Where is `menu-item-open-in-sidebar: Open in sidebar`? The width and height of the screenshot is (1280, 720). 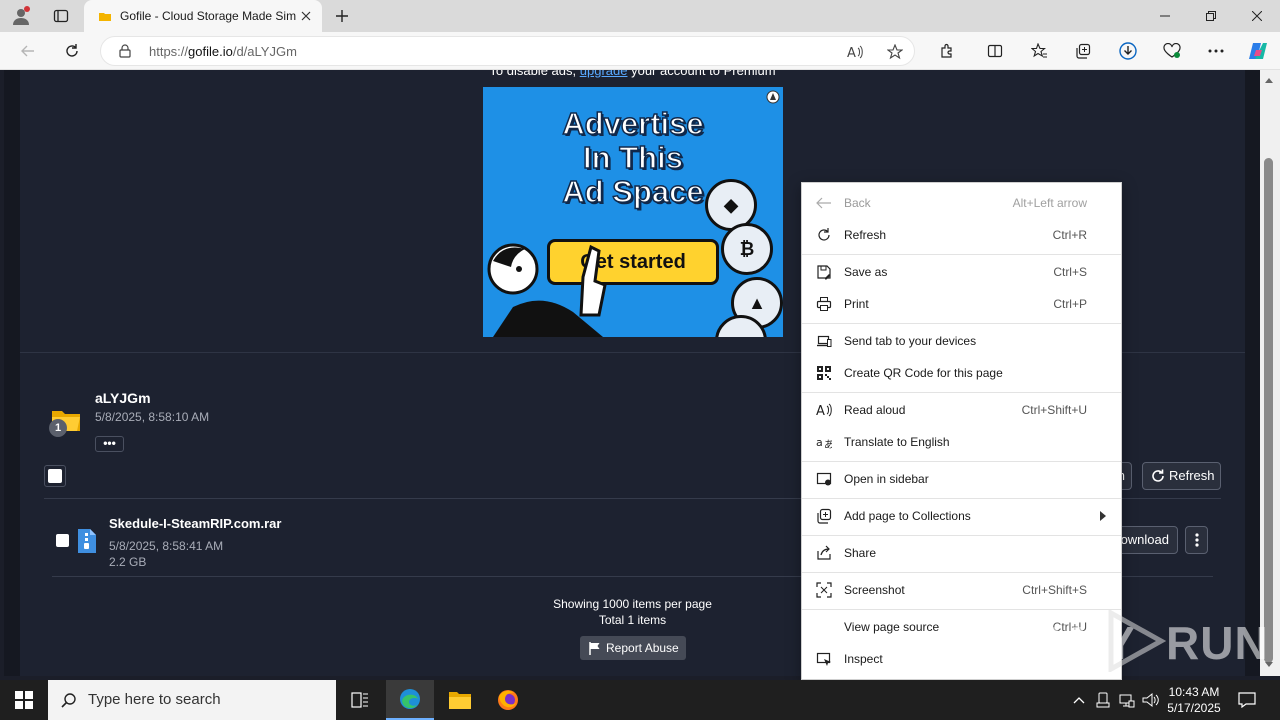 menu-item-open-in-sidebar: Open in sidebar is located at coordinates (961, 479).